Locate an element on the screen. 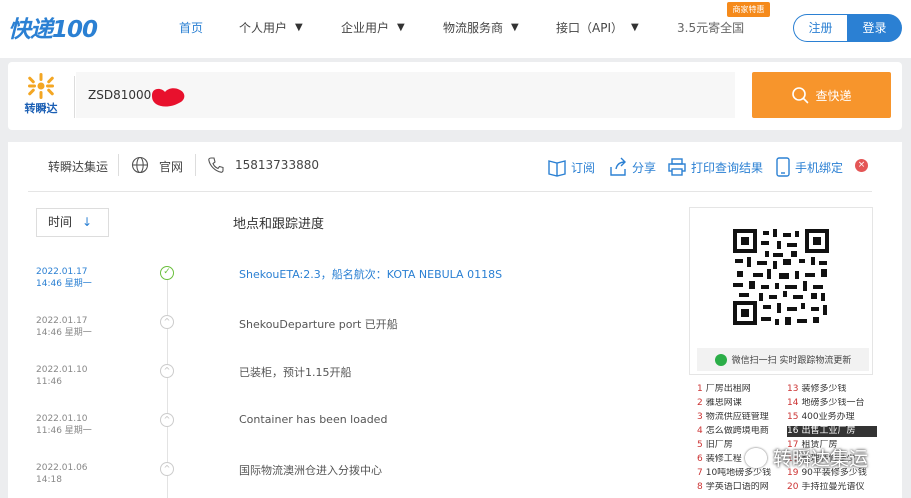 This screenshot has width=911, height=498. register-button: 注册 is located at coordinates (820, 28).